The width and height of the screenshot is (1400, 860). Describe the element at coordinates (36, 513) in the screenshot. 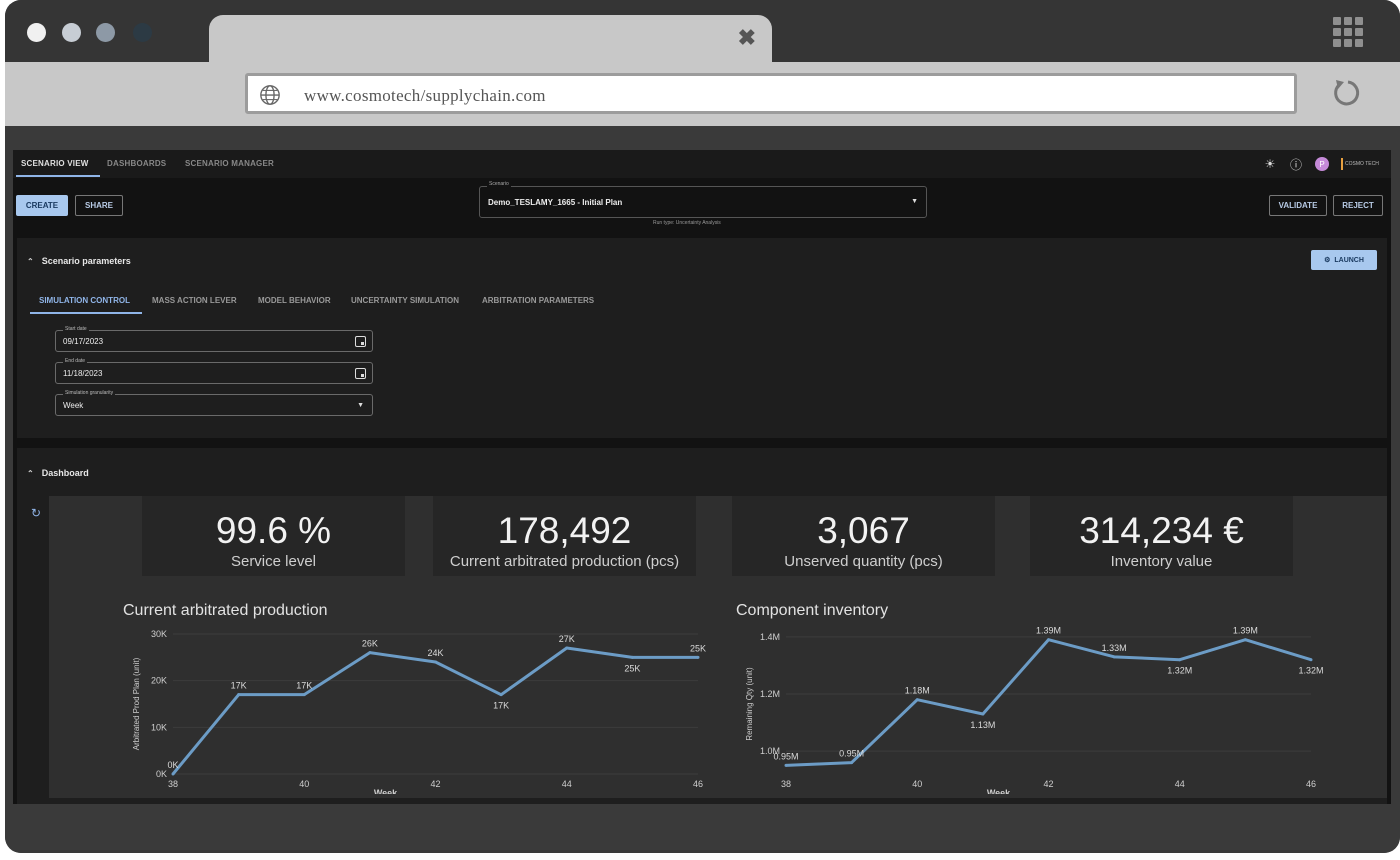

I see `refresh-icon: ↻` at that location.